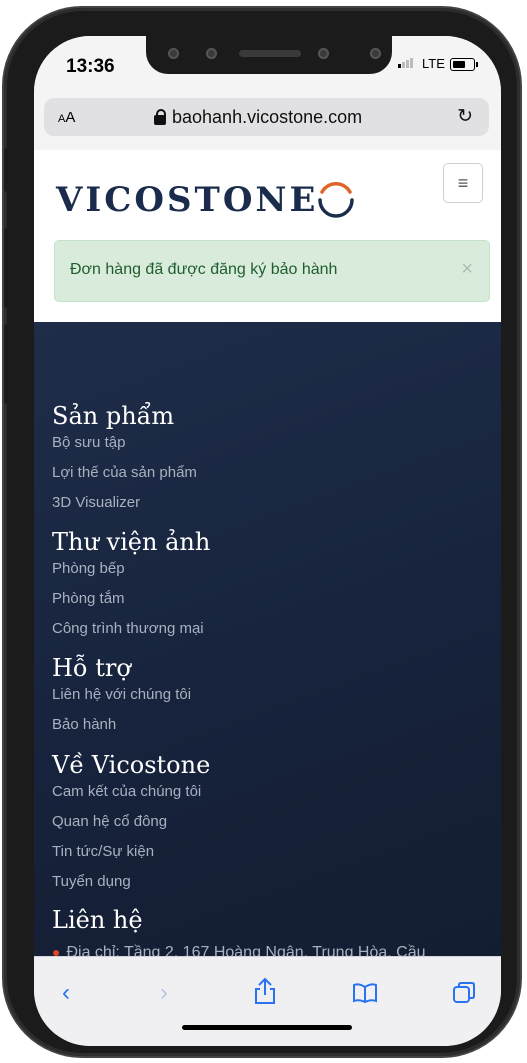  What do you see at coordinates (7, 268) in the screenshot?
I see `volume-up-button` at bounding box center [7, 268].